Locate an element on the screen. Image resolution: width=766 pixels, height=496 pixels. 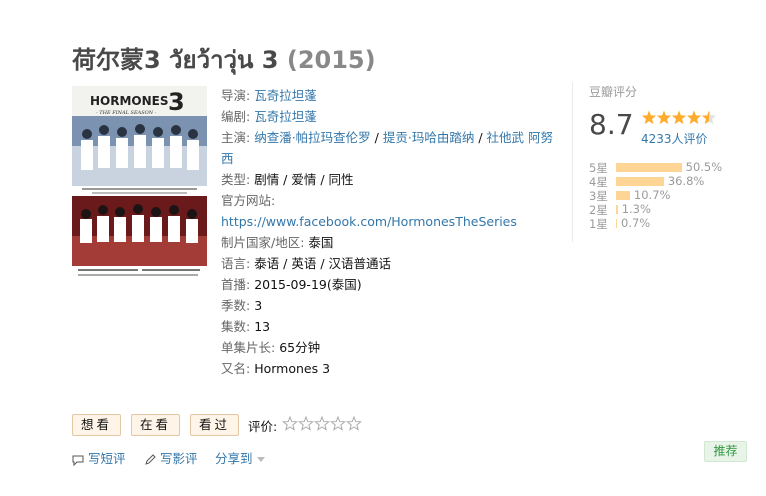
poster-title-text: HORMONES is located at coordinates (129, 101).